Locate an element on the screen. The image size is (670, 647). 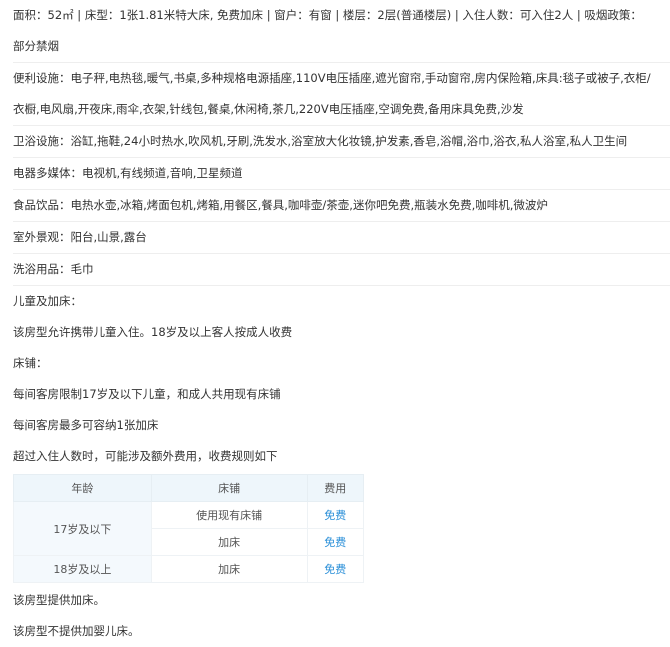
table-row: 17岁及以下 使用现有床铺 免费 is located at coordinates (189, 528).